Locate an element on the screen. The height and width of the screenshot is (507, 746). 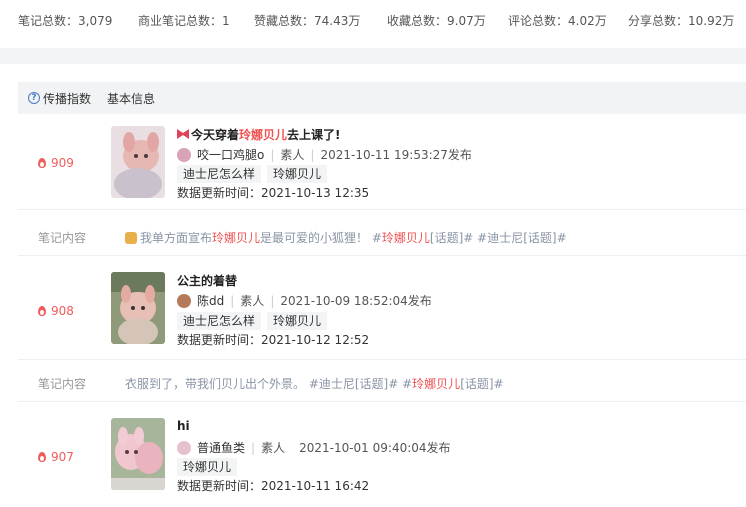
author-line: 陈dd | 素人 | 2021-10-09 18:52:04发布 is located at coordinates (304, 300).